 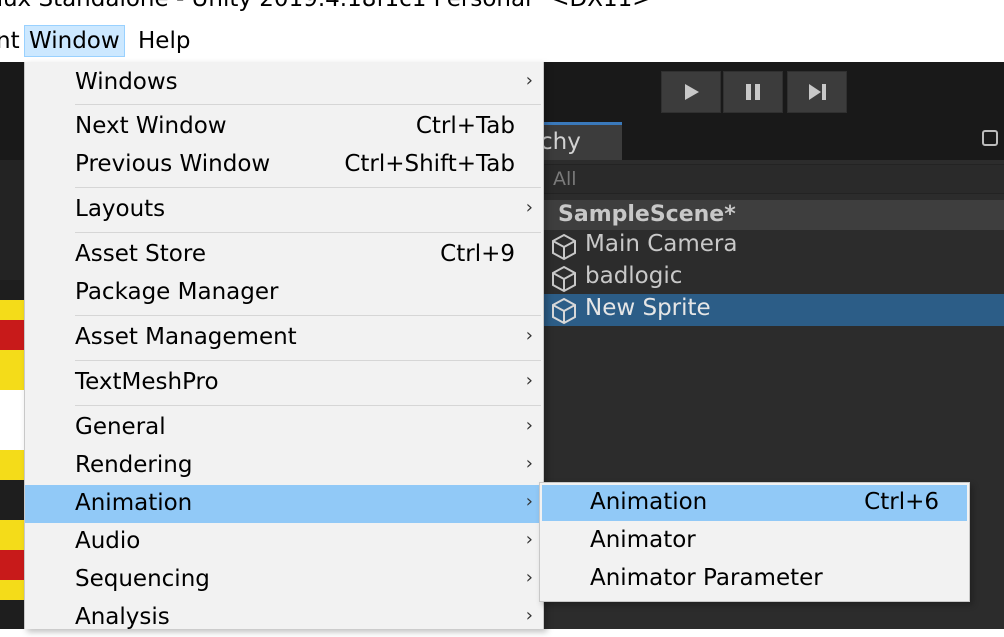 What do you see at coordinates (772, 278) in the screenshot?
I see `hierarchy-item: badlogic` at bounding box center [772, 278].